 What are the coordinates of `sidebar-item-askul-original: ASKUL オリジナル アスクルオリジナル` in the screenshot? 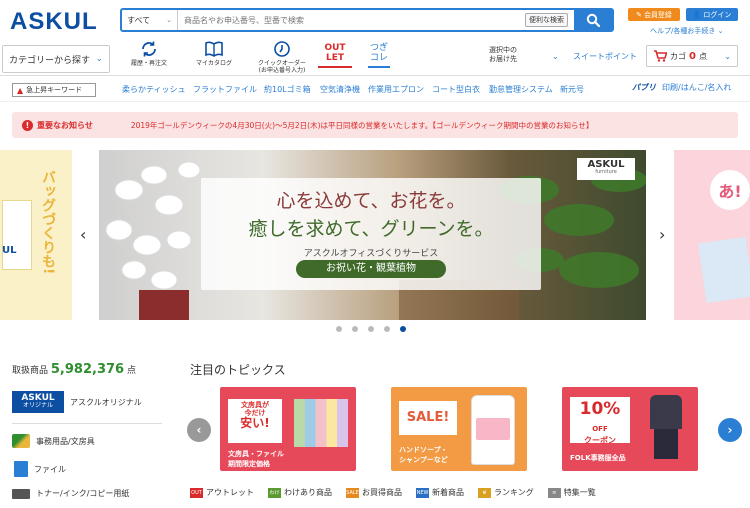 It's located at (87, 402).